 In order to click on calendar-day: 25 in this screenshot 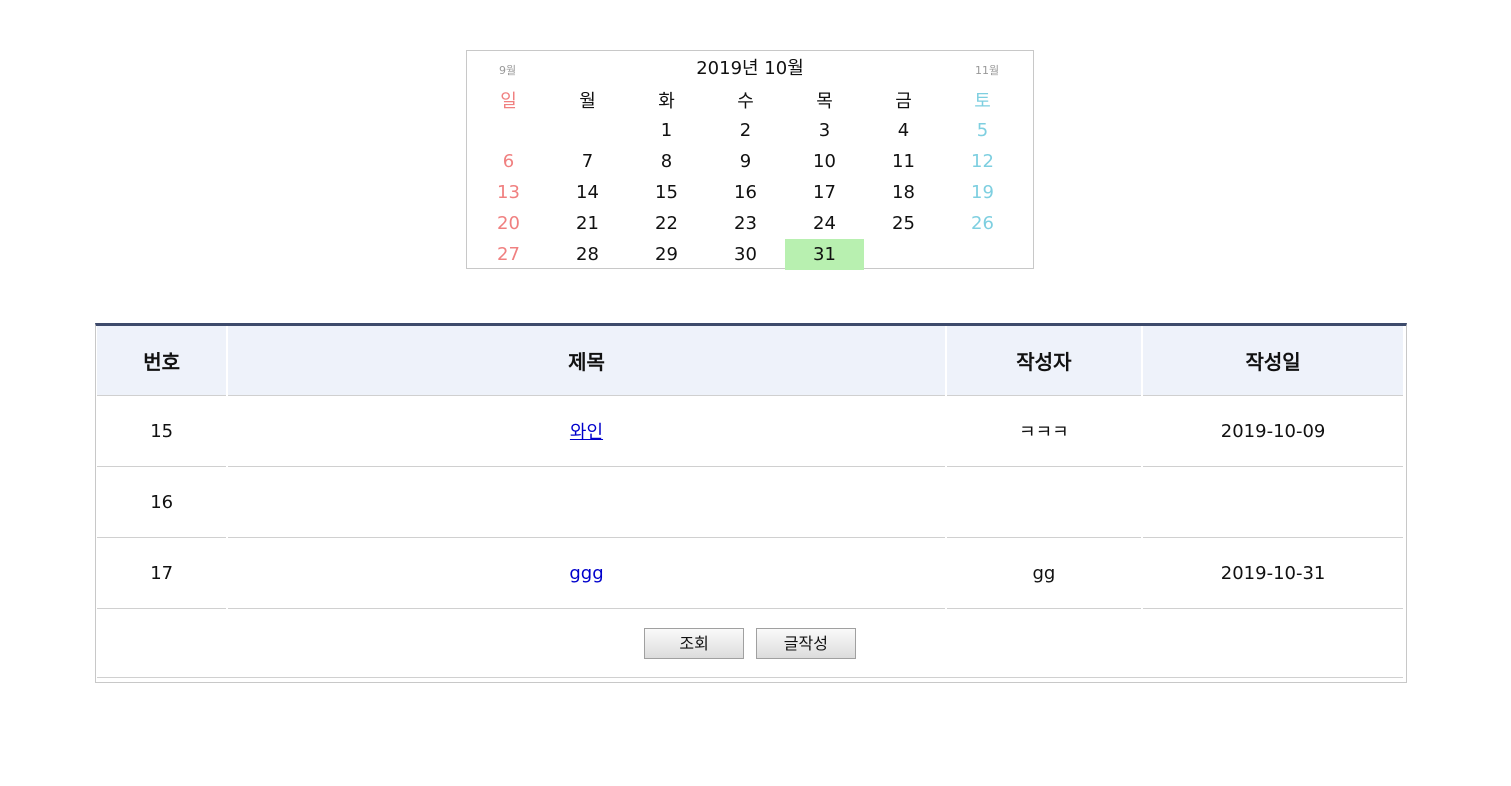, I will do `click(903, 223)`.